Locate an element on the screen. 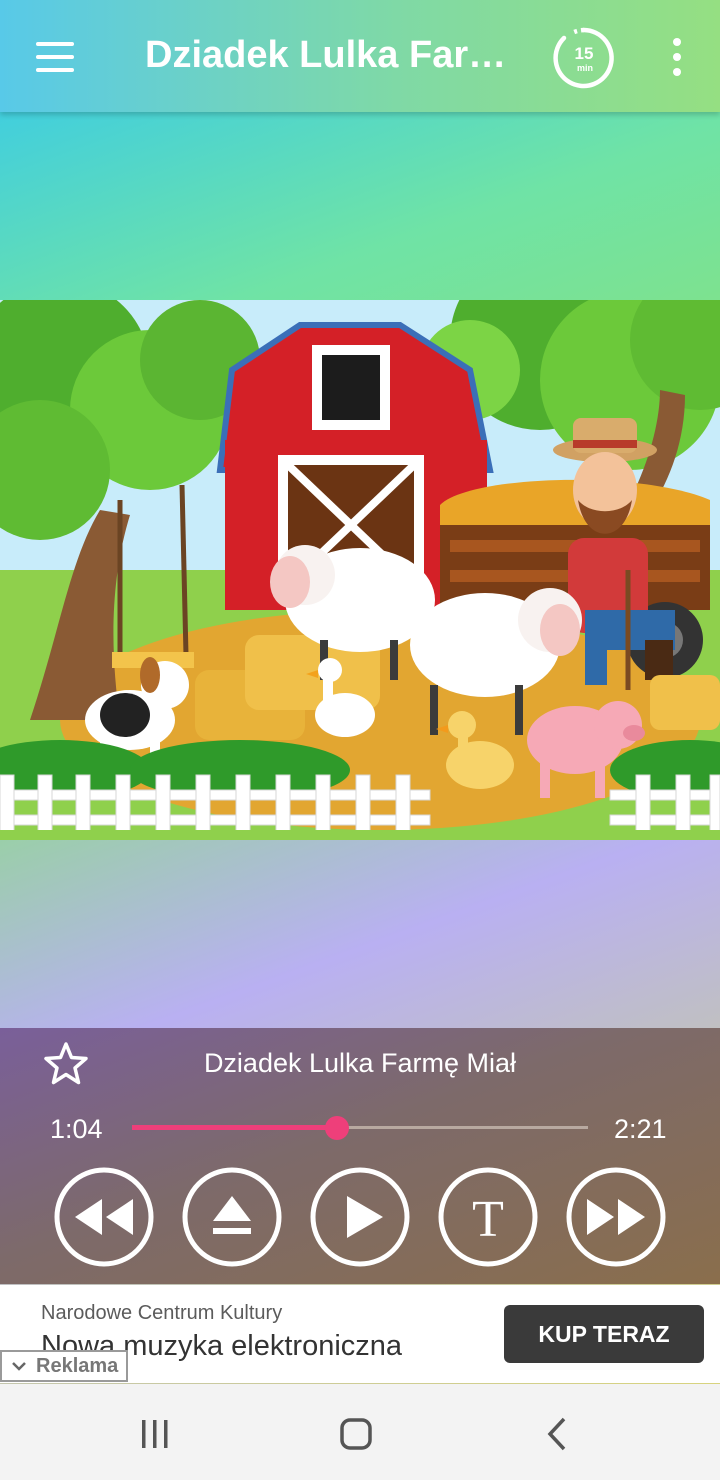 The image size is (720, 1480). menu-button is located at coordinates (56, 56).